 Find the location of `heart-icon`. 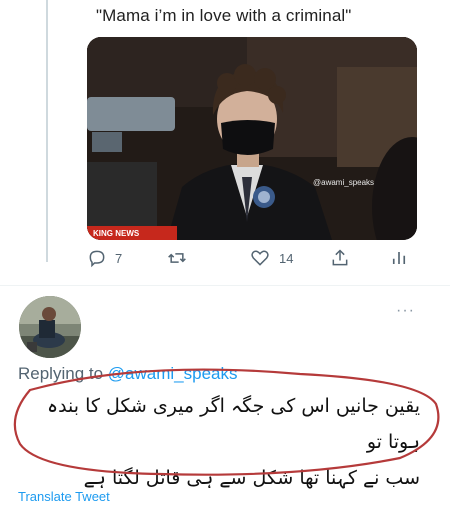

heart-icon is located at coordinates (260, 258).